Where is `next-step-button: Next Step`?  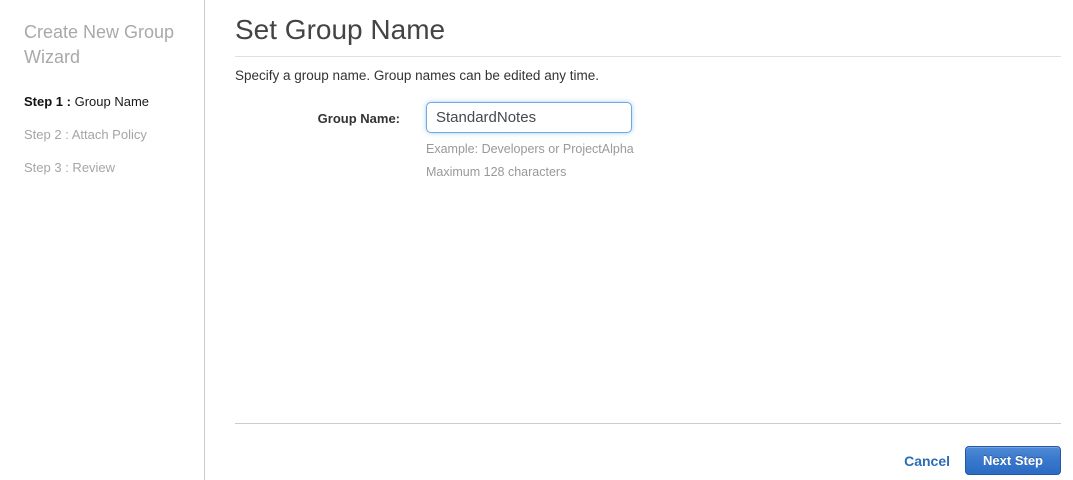
next-step-button: Next Step is located at coordinates (1013, 460).